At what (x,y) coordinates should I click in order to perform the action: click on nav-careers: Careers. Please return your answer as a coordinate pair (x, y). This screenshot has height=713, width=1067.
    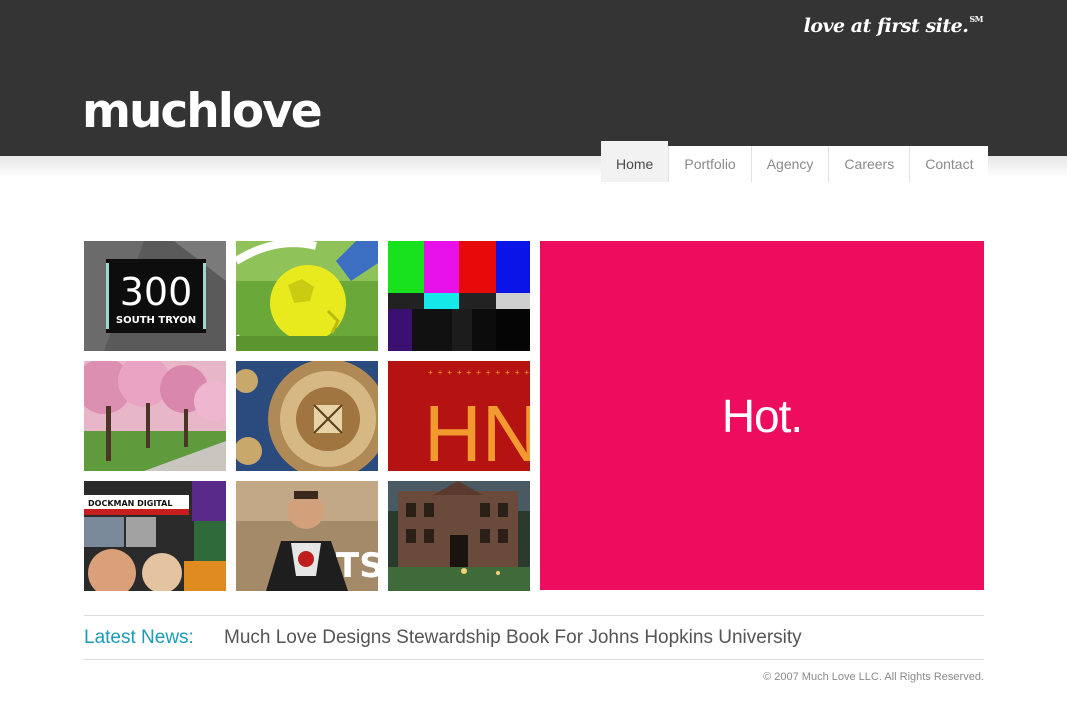
    Looking at the image, I should click on (869, 164).